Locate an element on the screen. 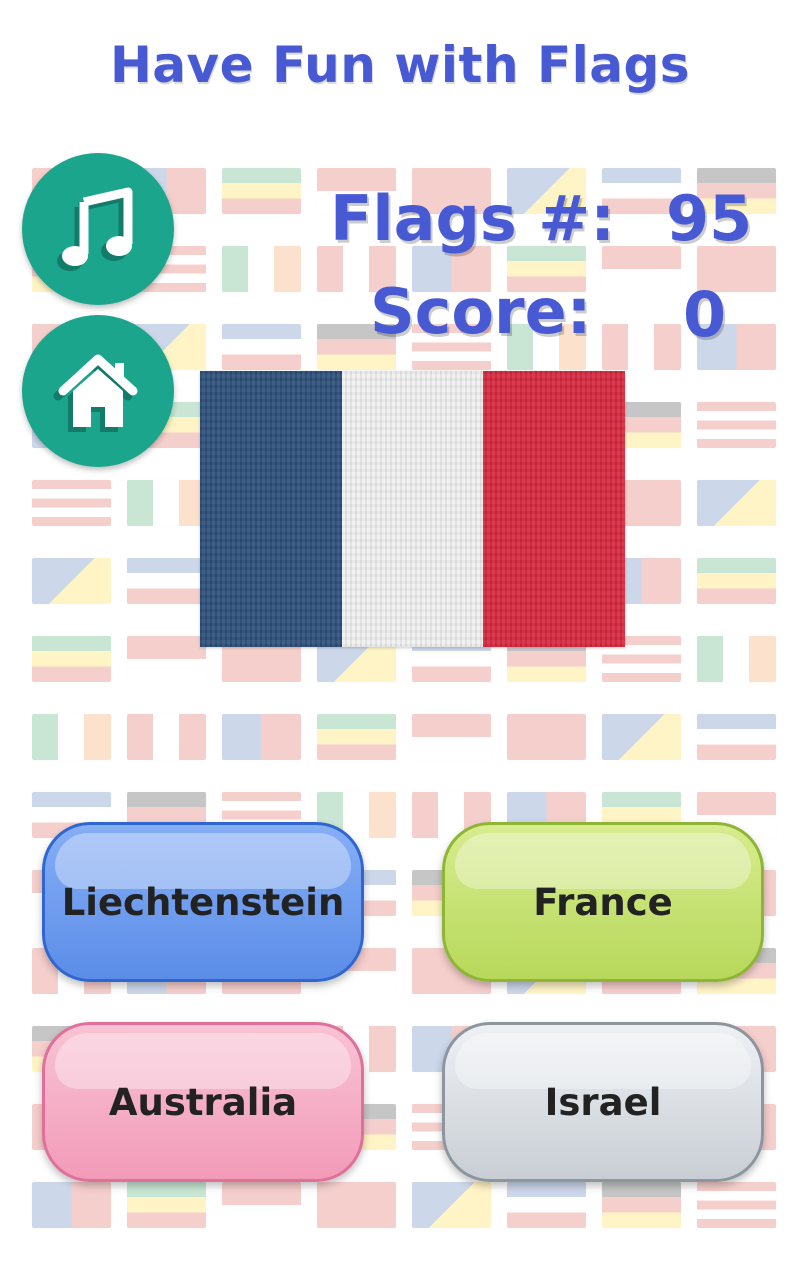 The height and width of the screenshot is (1280, 800). answer-label-3: Australia is located at coordinates (203, 1102).